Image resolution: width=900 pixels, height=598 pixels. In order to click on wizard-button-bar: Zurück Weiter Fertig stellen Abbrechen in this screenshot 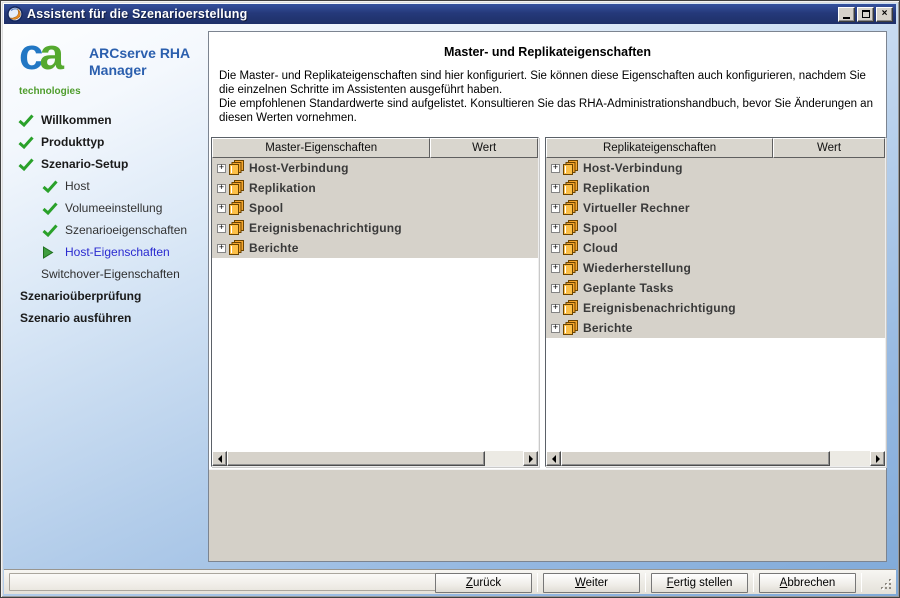, I will do `click(450, 581)`.